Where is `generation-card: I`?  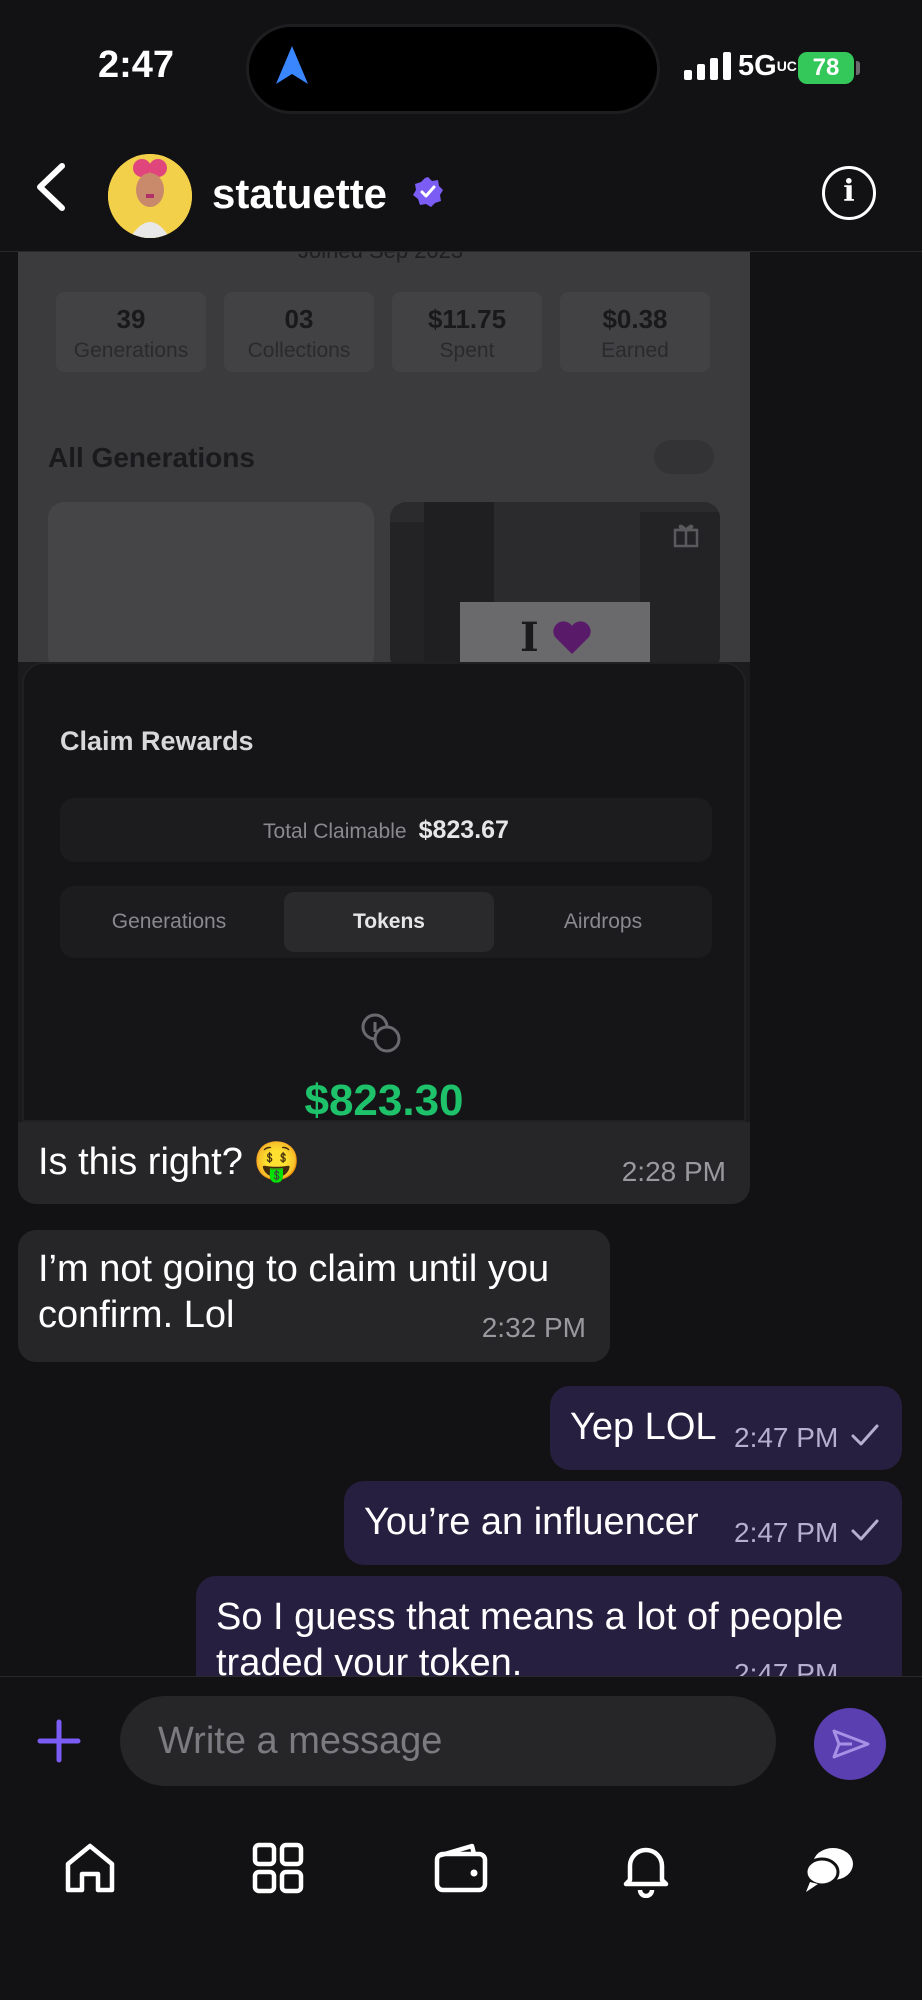
generation-card: I is located at coordinates (555, 587).